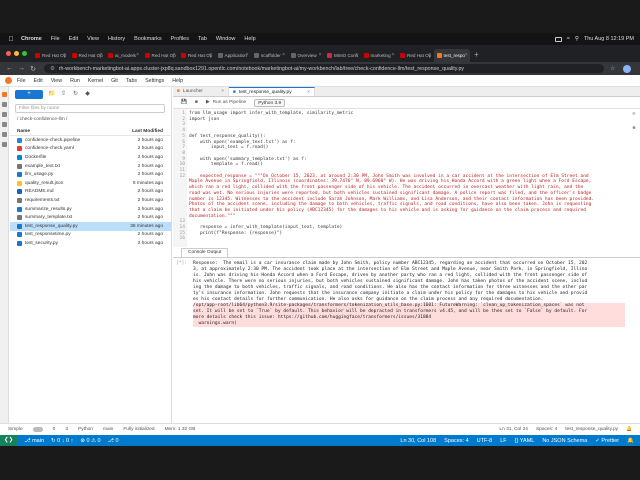 Image resolution: width=640 pixels, height=480 pixels. I want to click on jupyter-menu-tabs: Tabs, so click(131, 81).